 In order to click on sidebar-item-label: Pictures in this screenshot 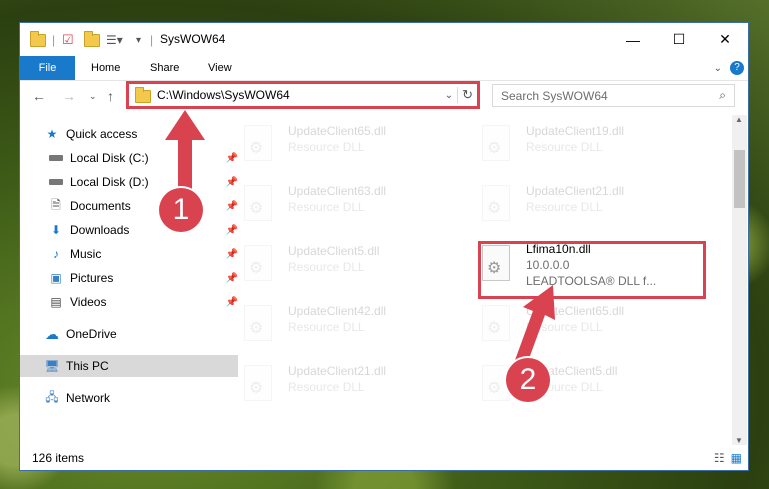, I will do `click(92, 278)`.